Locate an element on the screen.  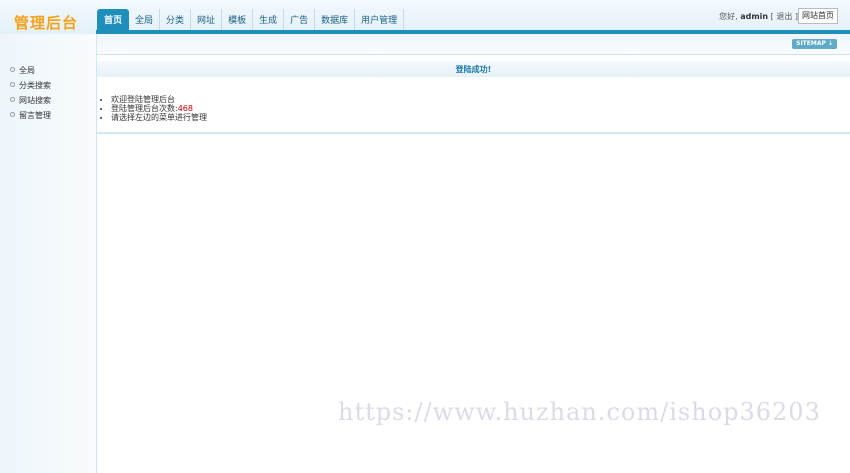
message-panel: 欢迎登陆管理后台 登陆管理后台次数:468 请选择左边的菜单进行管理 is located at coordinates (473, 105).